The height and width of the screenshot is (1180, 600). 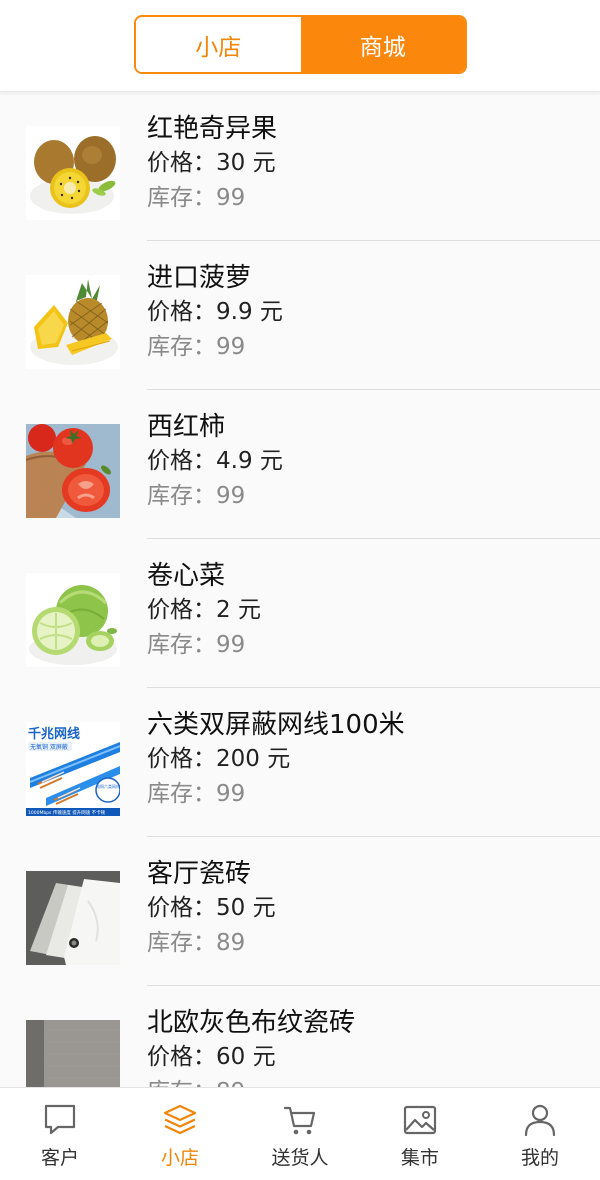 I want to click on layers-icon, so click(x=180, y=1119).